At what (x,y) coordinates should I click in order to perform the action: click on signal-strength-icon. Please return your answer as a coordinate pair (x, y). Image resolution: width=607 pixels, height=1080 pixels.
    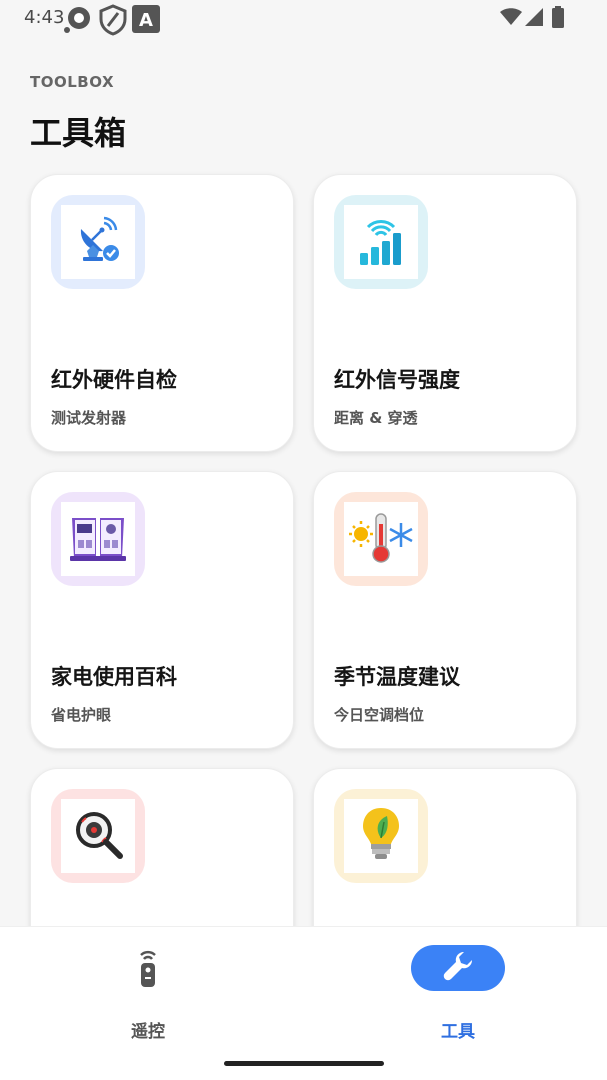
    Looking at the image, I should click on (381, 242).